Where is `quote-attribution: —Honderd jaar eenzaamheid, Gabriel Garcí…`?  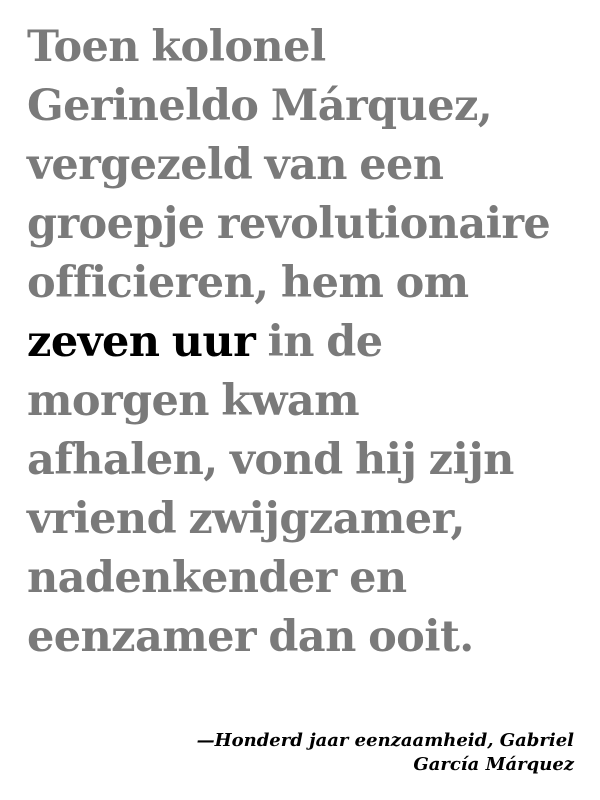
quote-attribution: —Honderd jaar eenzaamheid, Gabriel Garcí… is located at coordinates (385, 753).